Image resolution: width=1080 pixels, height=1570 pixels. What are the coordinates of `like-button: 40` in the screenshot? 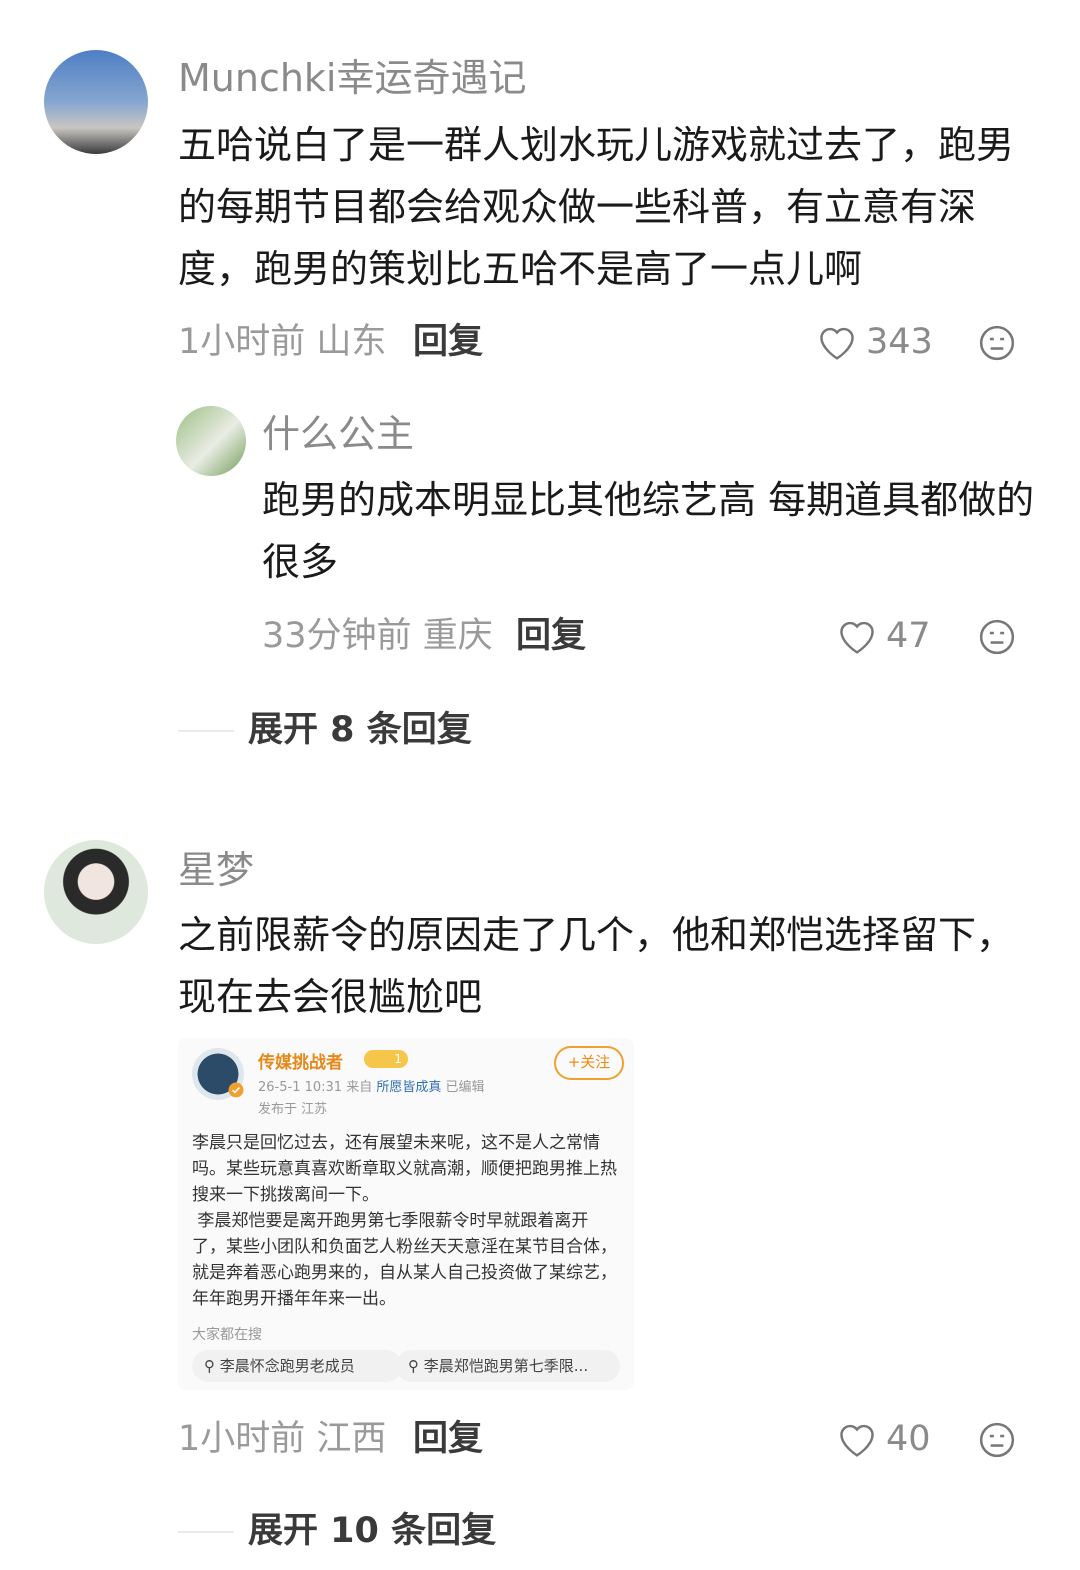 It's located at (883, 1439).